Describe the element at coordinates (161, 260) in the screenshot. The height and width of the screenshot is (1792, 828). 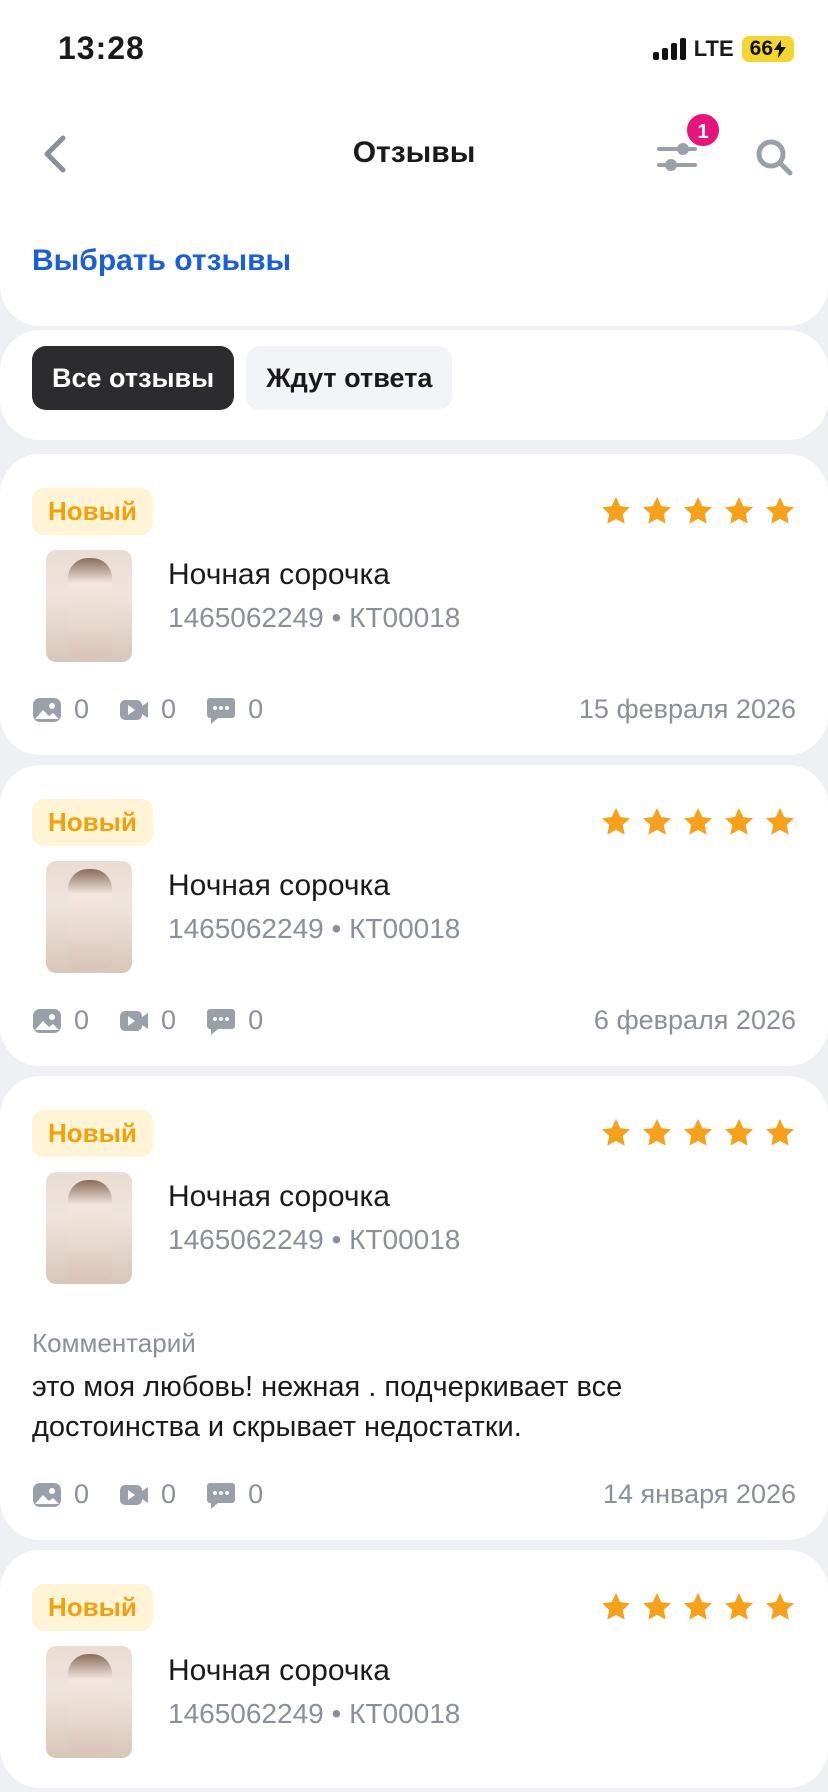
I see `select-reviews-link: Выбрать отзывы` at that location.